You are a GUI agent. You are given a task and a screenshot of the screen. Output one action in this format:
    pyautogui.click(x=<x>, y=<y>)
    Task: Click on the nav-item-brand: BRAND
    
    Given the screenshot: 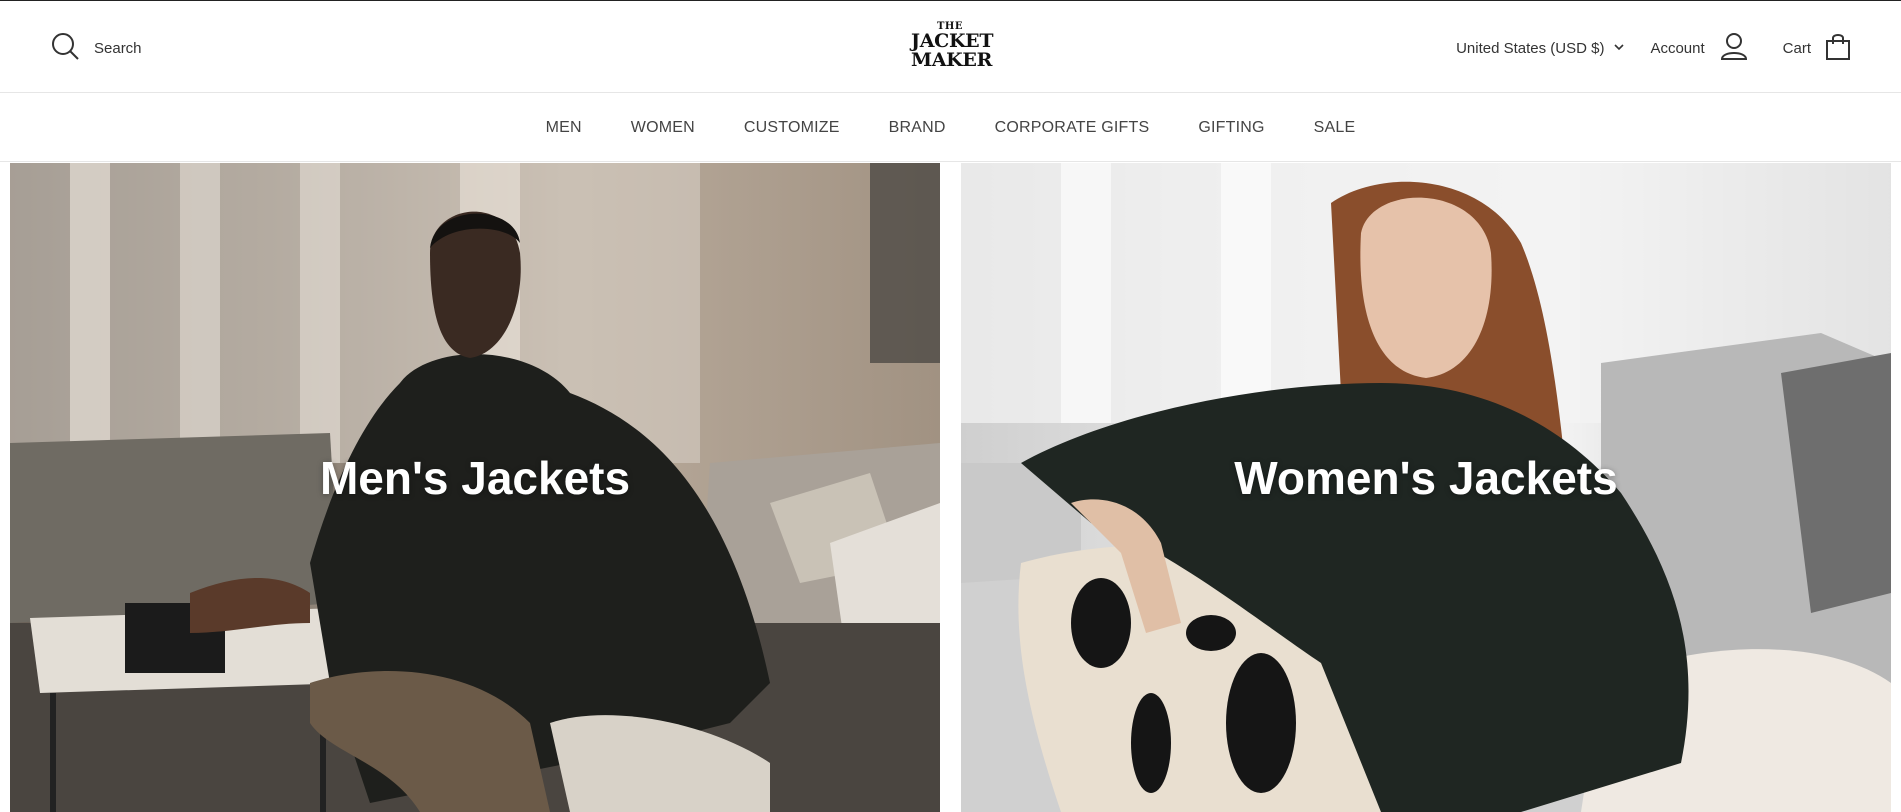 What is the action you would take?
    pyautogui.click(x=917, y=128)
    